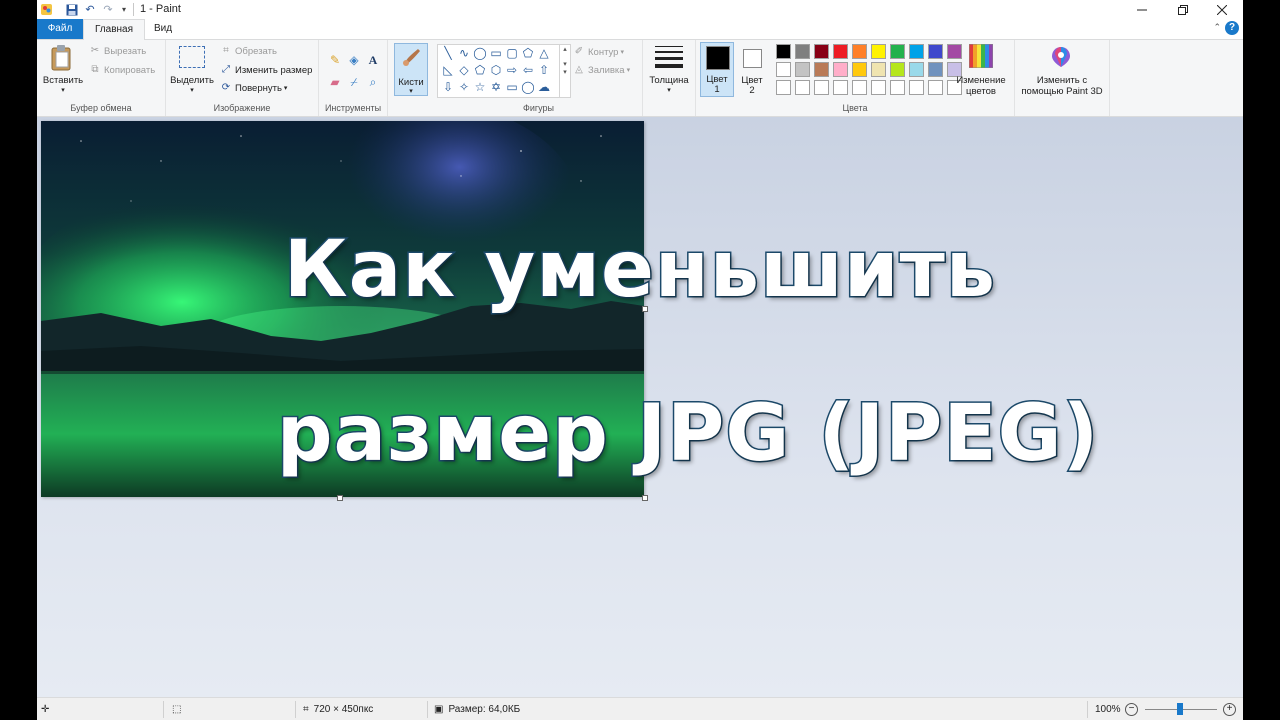 This screenshot has width=1280, height=720. What do you see at coordinates (1062, 80) in the screenshot?
I see `paint3d-line1: Изменить с` at bounding box center [1062, 80].